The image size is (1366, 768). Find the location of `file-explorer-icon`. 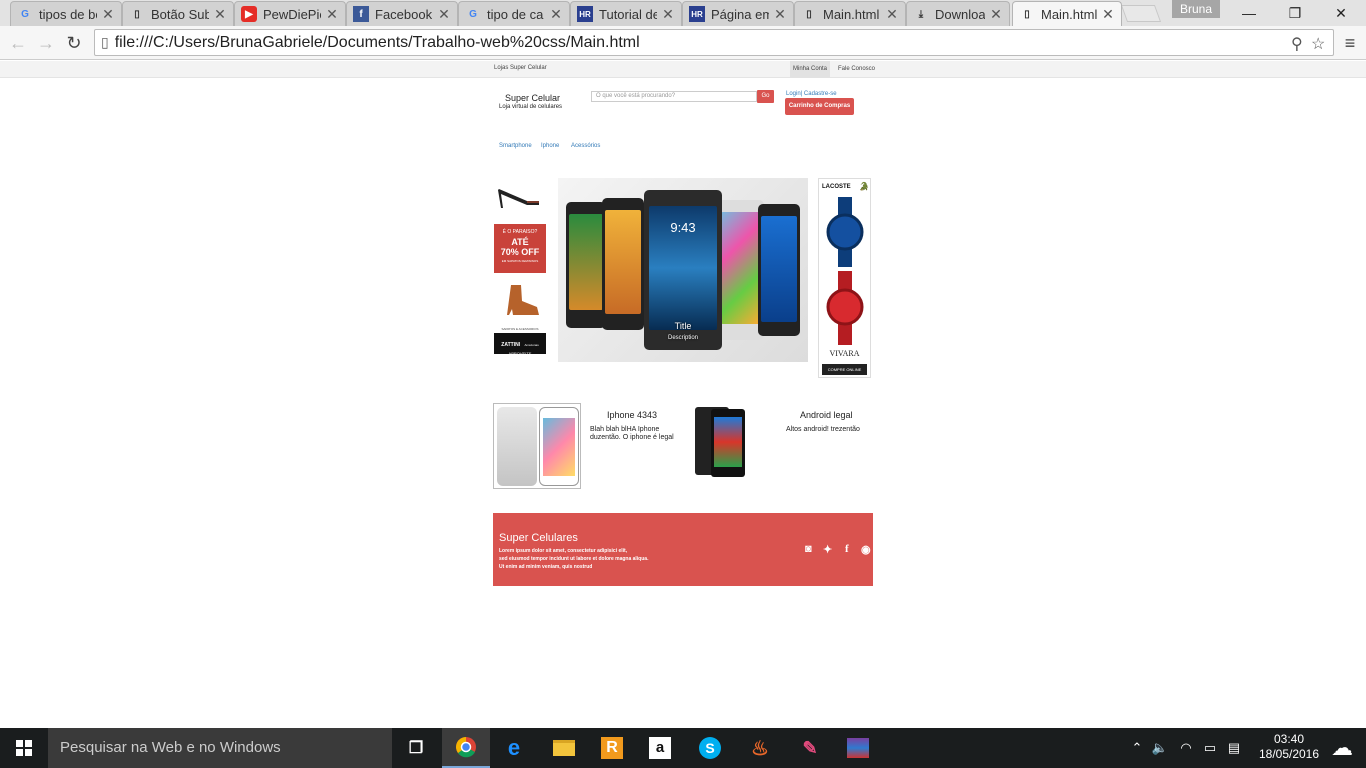

file-explorer-icon is located at coordinates (564, 748).